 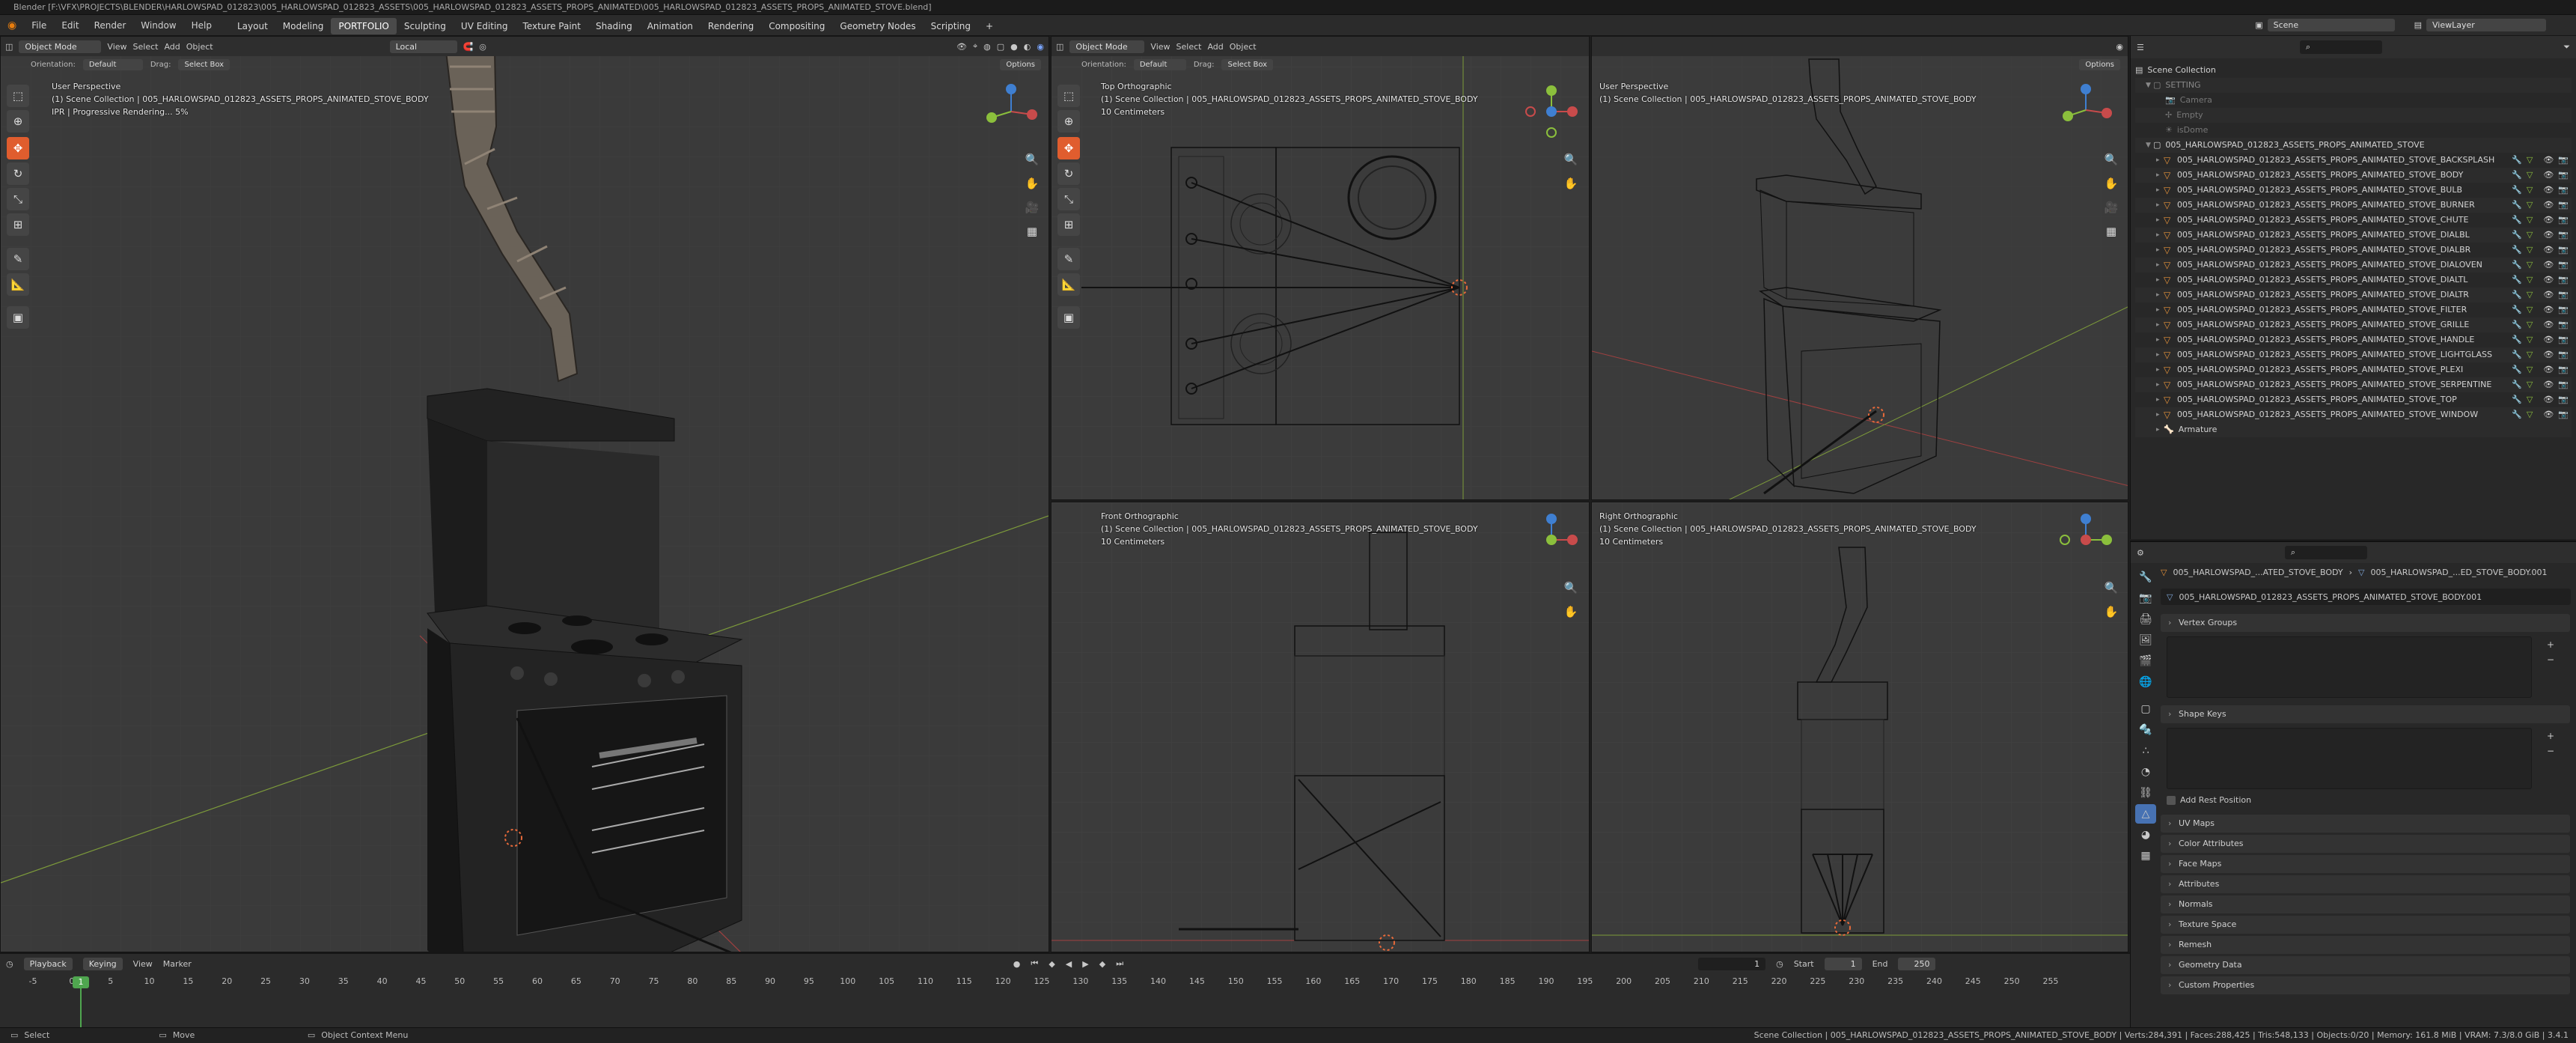 What do you see at coordinates (2365, 623) in the screenshot?
I see `panel-vertex-groups: Vertex Groups` at bounding box center [2365, 623].